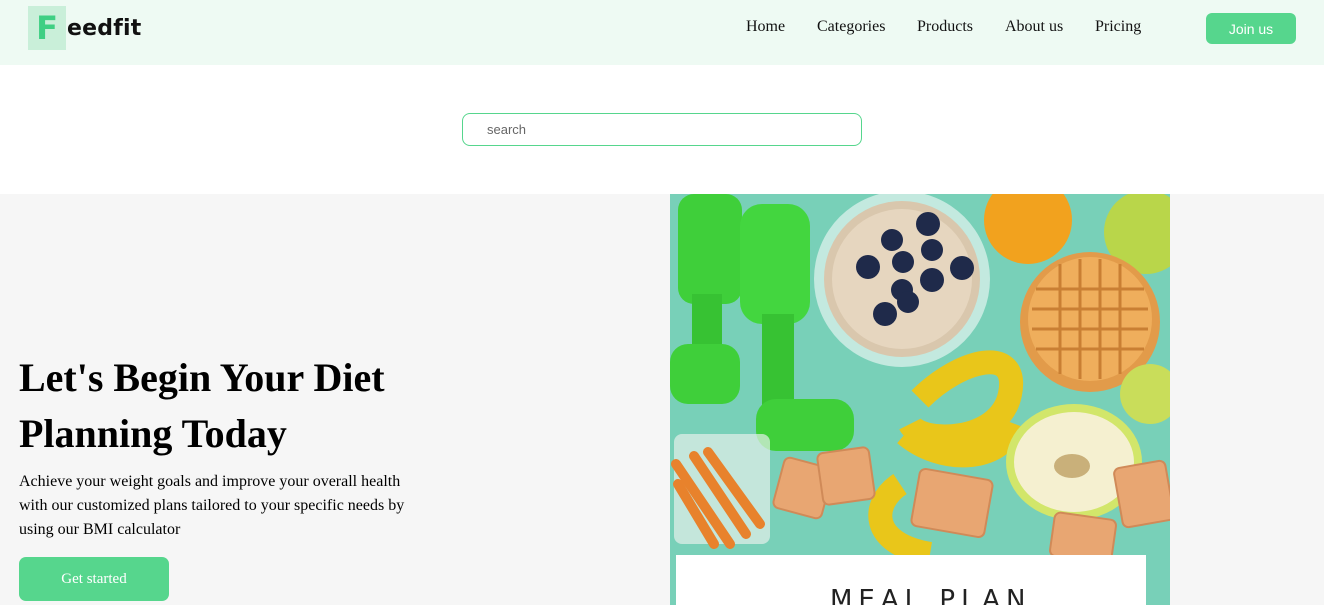  I want to click on search-input, so click(667, 129).